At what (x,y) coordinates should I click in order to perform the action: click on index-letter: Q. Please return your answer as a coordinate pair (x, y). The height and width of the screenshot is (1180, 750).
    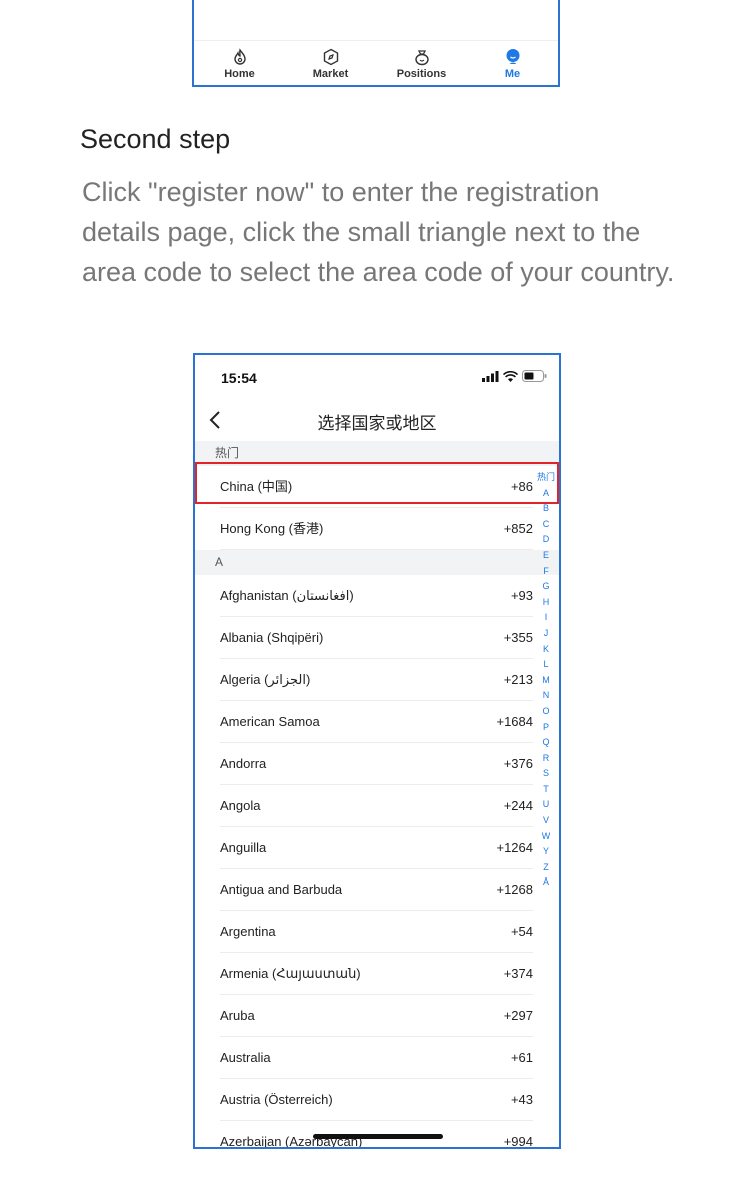
    Looking at the image, I should click on (546, 743).